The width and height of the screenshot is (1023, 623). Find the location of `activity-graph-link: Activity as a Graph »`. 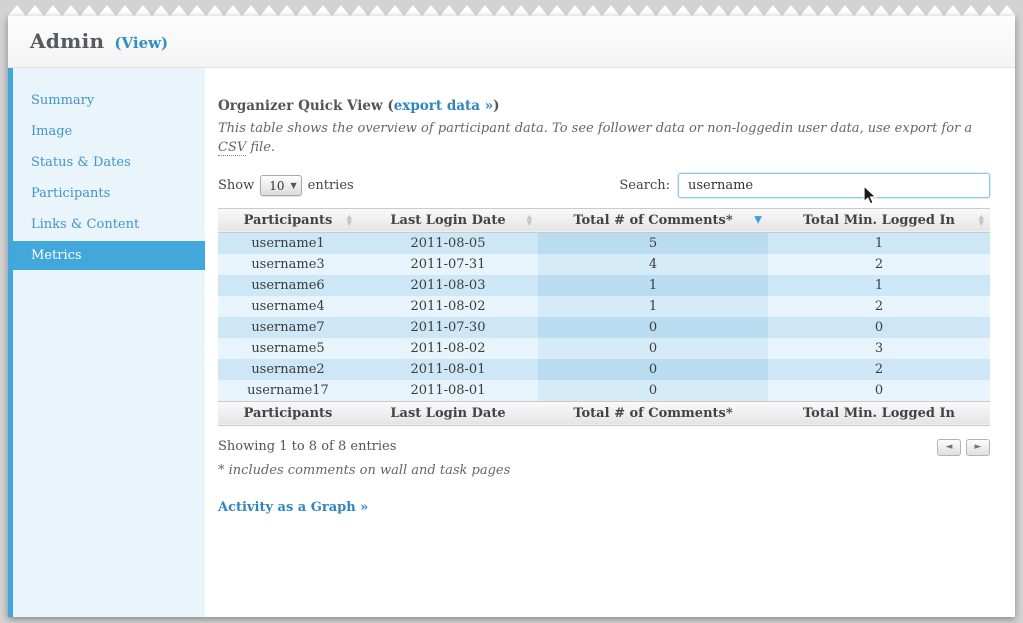

activity-graph-link: Activity as a Graph » is located at coordinates (293, 507).